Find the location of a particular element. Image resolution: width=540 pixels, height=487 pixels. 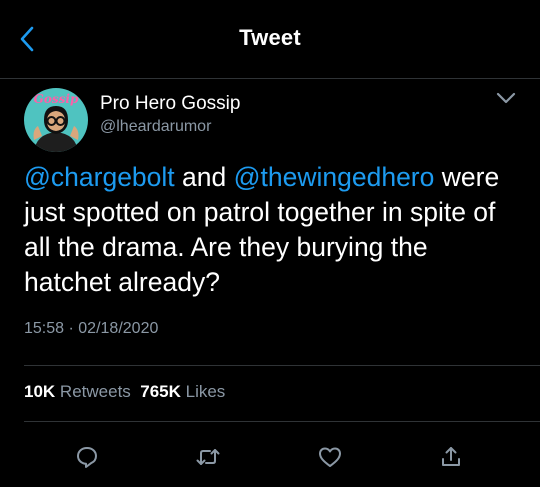

share-icon is located at coordinates (451, 456).